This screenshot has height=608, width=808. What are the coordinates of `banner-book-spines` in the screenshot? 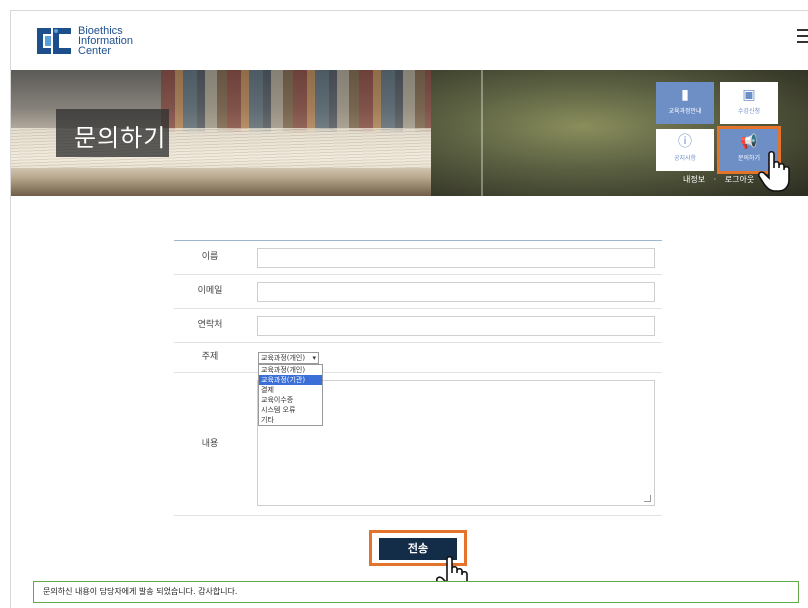 It's located at (301, 101).